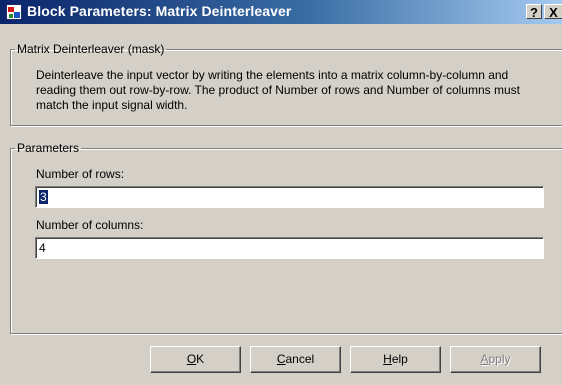  What do you see at coordinates (289, 248) in the screenshot?
I see `columns-input: 4` at bounding box center [289, 248].